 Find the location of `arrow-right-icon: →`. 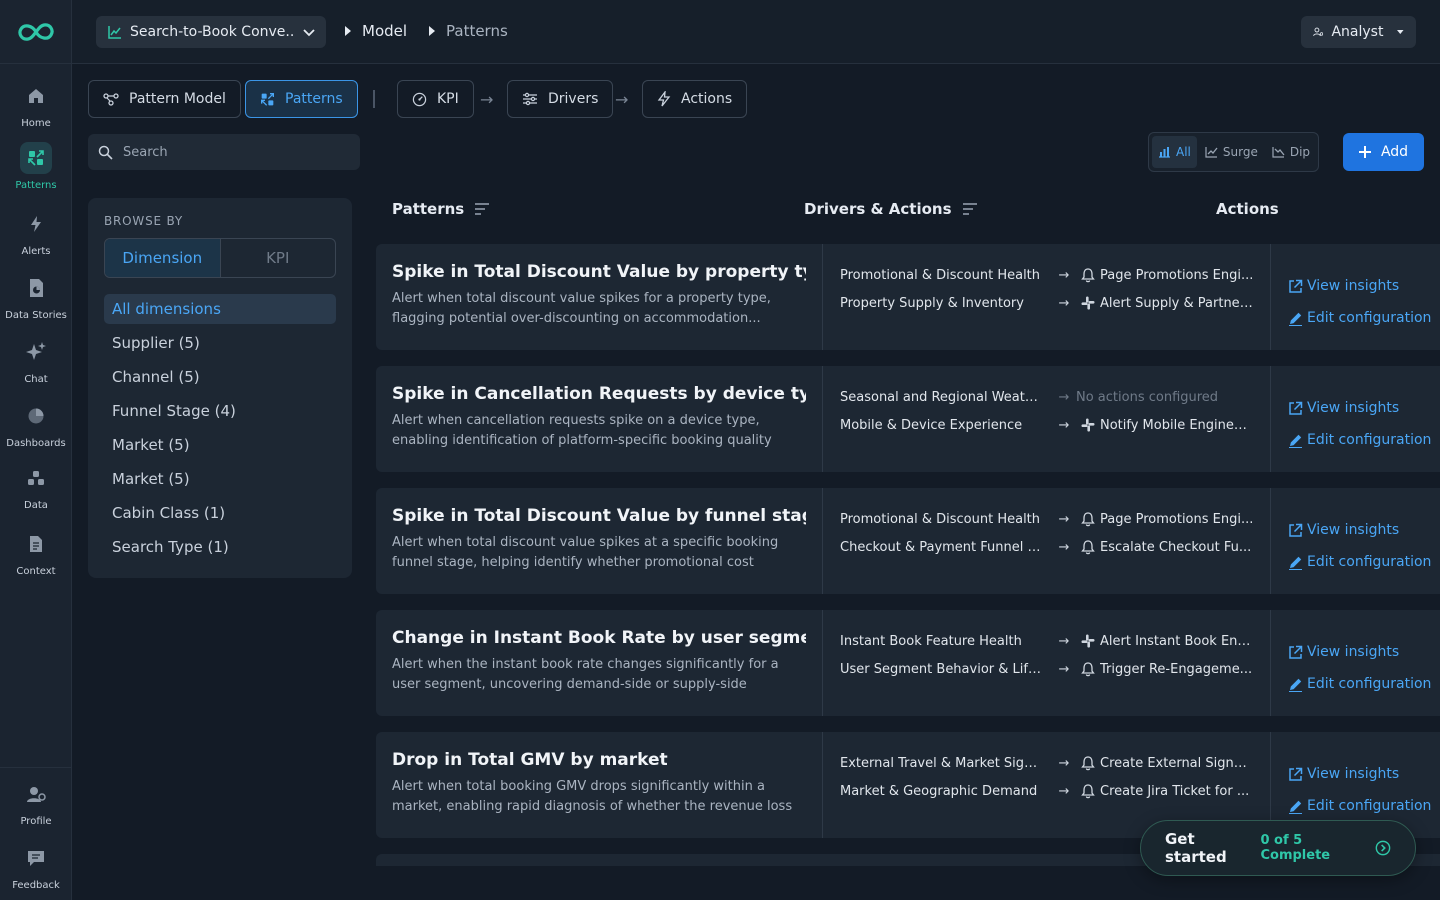

arrow-right-icon: → is located at coordinates (1064, 641).